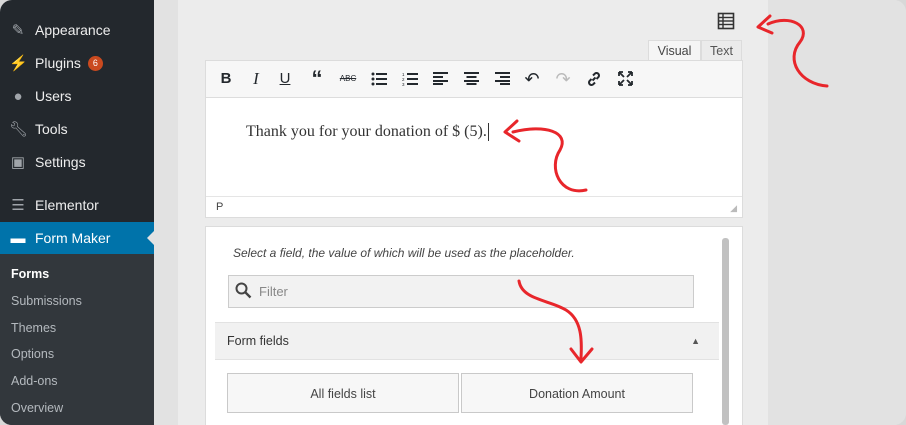 The width and height of the screenshot is (906, 425). Describe the element at coordinates (243, 290) in the screenshot. I see `search-icon` at that location.